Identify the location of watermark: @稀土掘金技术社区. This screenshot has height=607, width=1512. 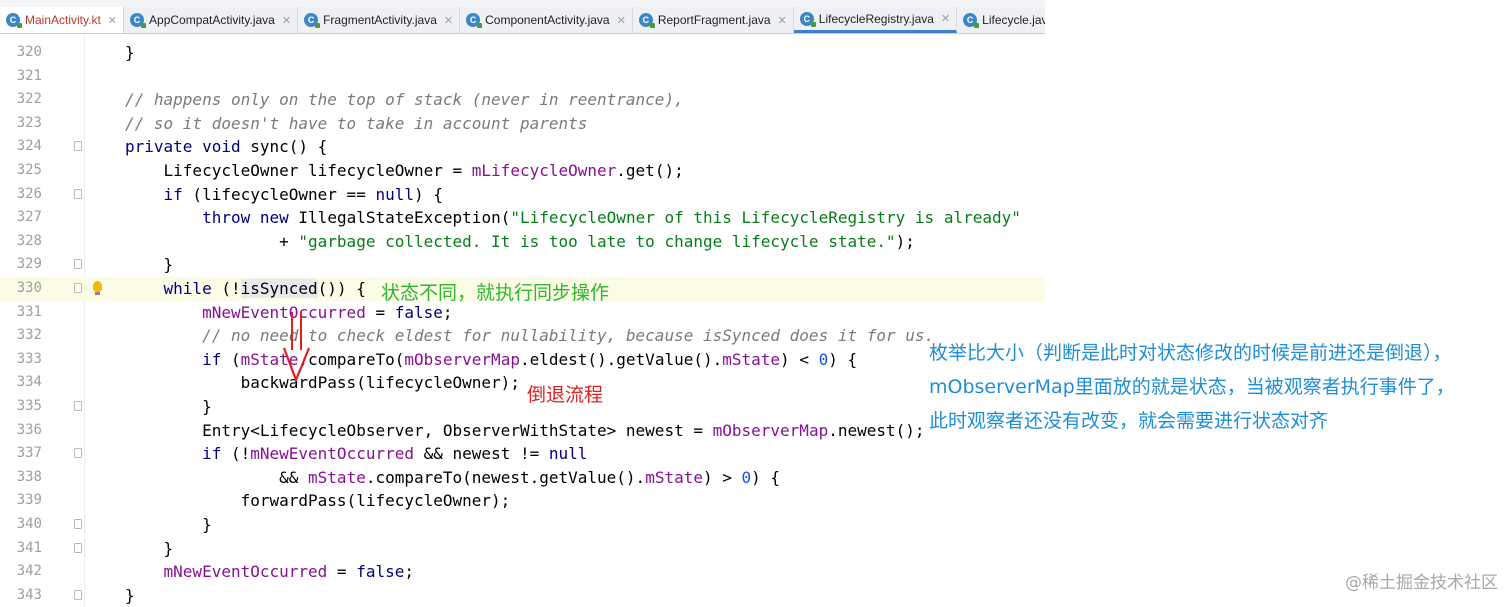
(1421, 583).